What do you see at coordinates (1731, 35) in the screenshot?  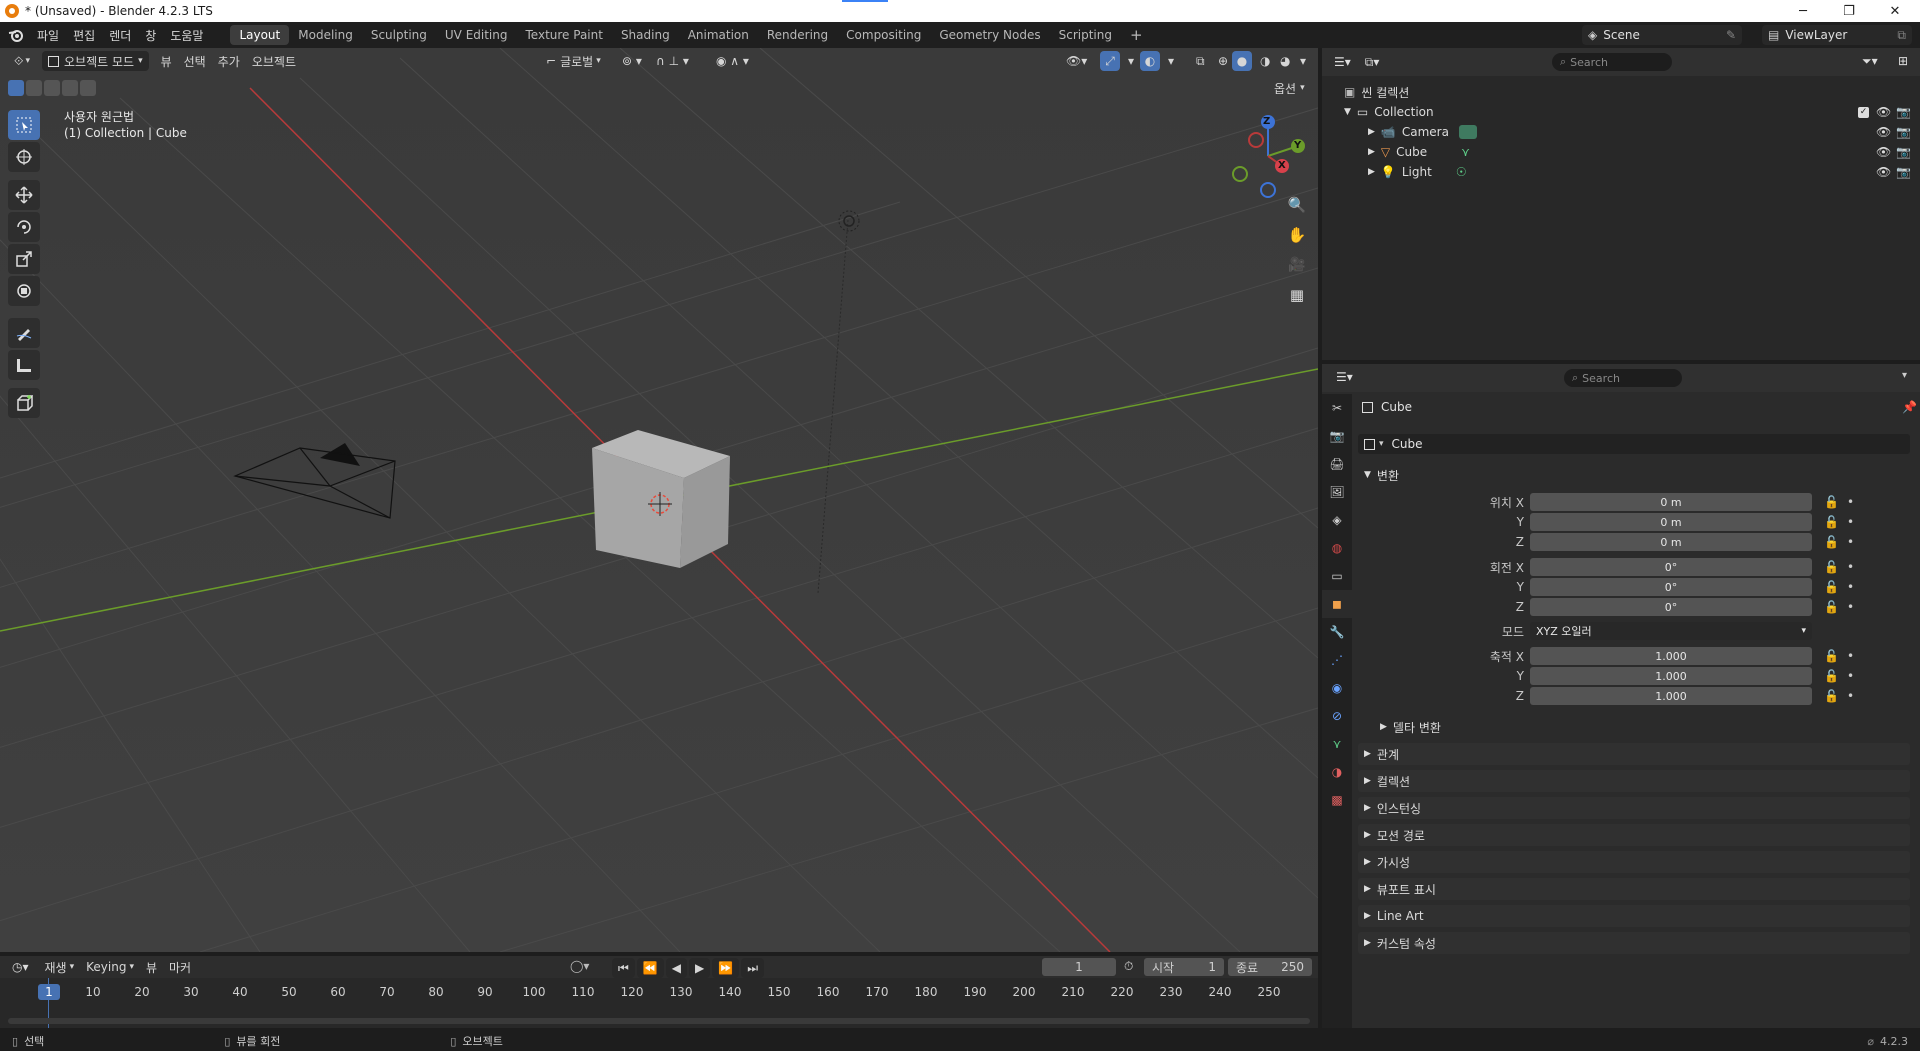 I see `pin-icon: ✎` at bounding box center [1731, 35].